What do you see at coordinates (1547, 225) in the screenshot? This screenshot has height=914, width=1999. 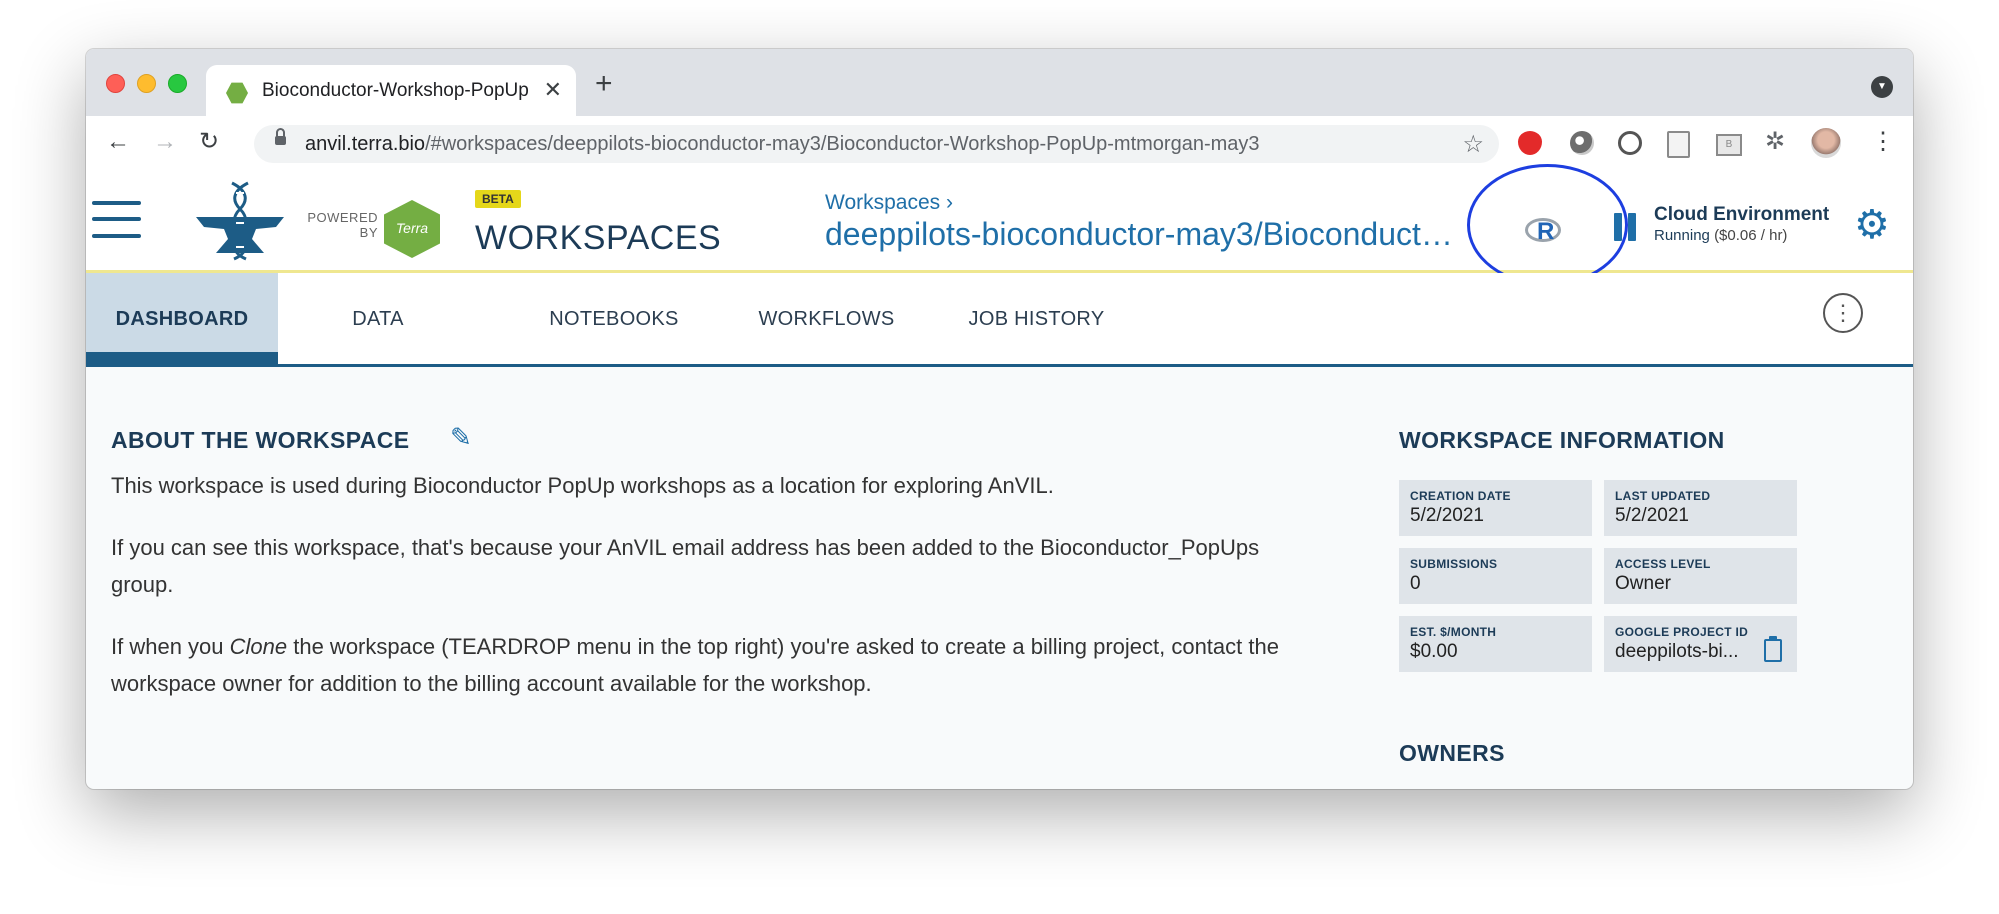 I see `annotation-circle` at bounding box center [1547, 225].